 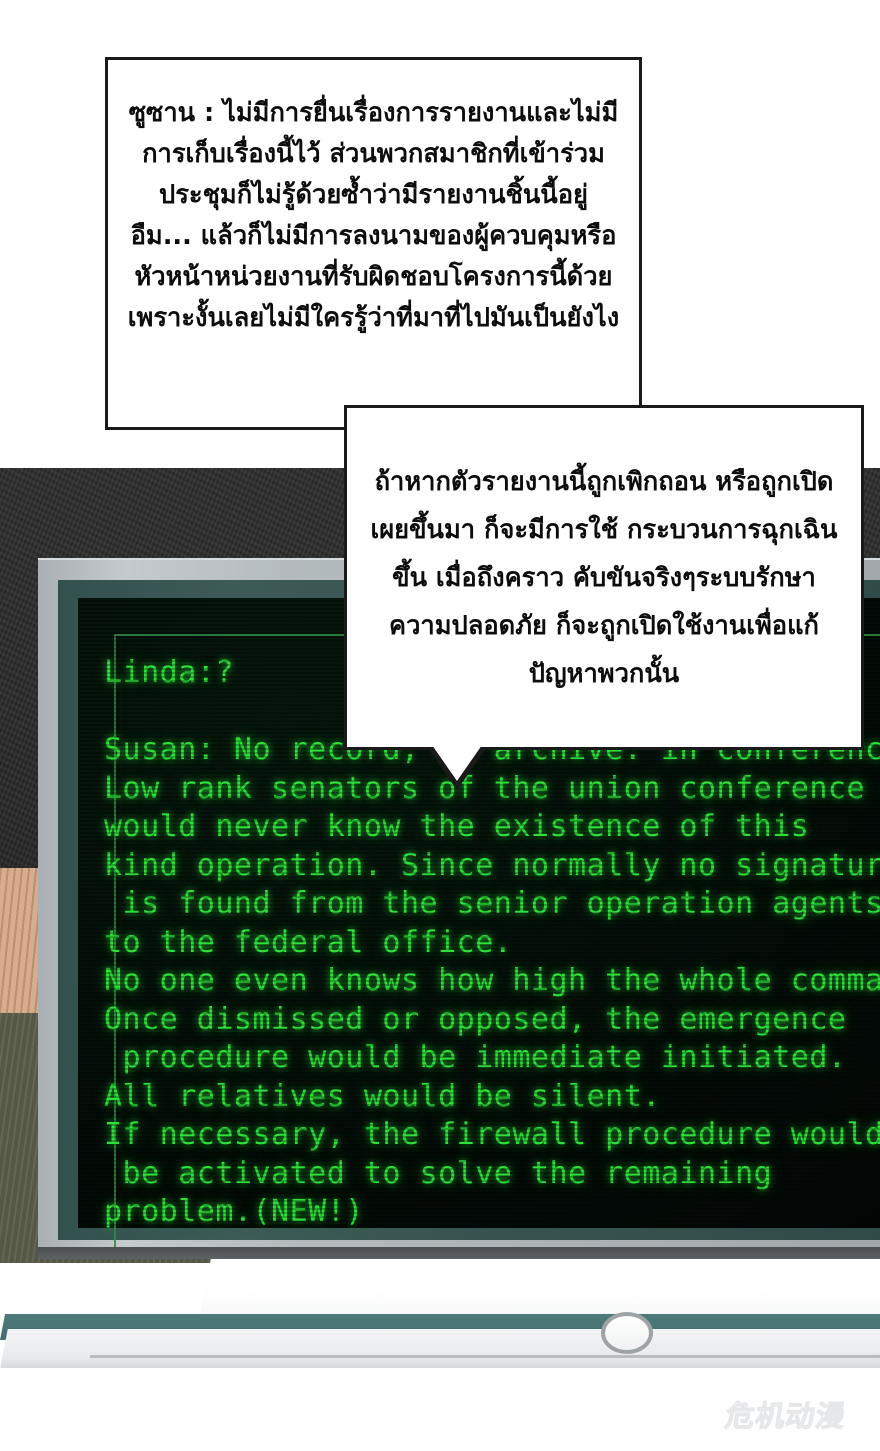 I want to click on monitor-base-edge, so click(x=484, y=1356).